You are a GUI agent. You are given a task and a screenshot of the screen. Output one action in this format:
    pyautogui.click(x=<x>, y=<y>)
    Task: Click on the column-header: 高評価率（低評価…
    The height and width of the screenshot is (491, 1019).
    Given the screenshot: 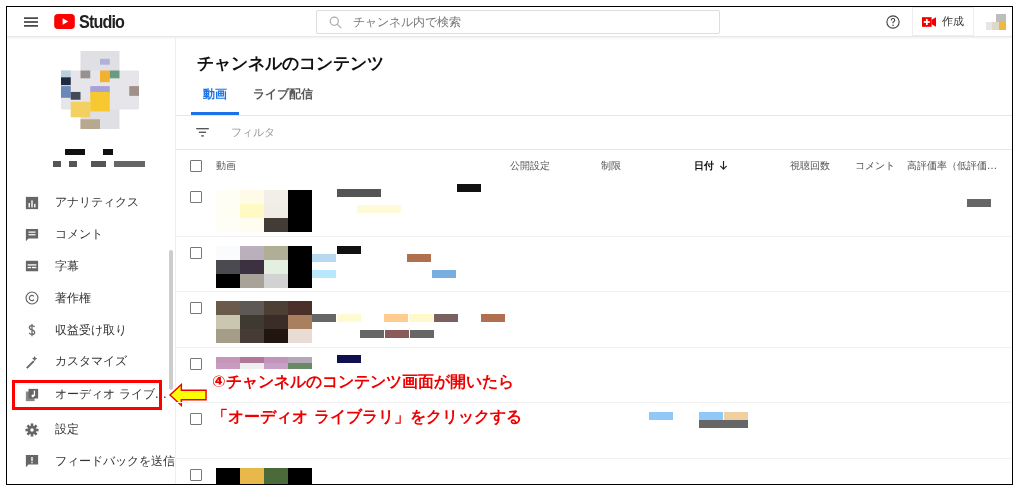 What is the action you would take?
    pyautogui.click(x=959, y=165)
    